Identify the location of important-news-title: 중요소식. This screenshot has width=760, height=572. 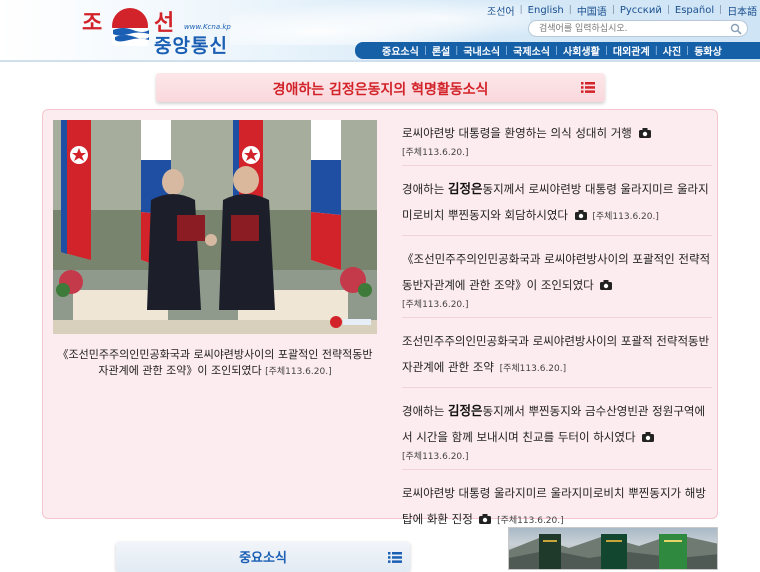
(263, 558).